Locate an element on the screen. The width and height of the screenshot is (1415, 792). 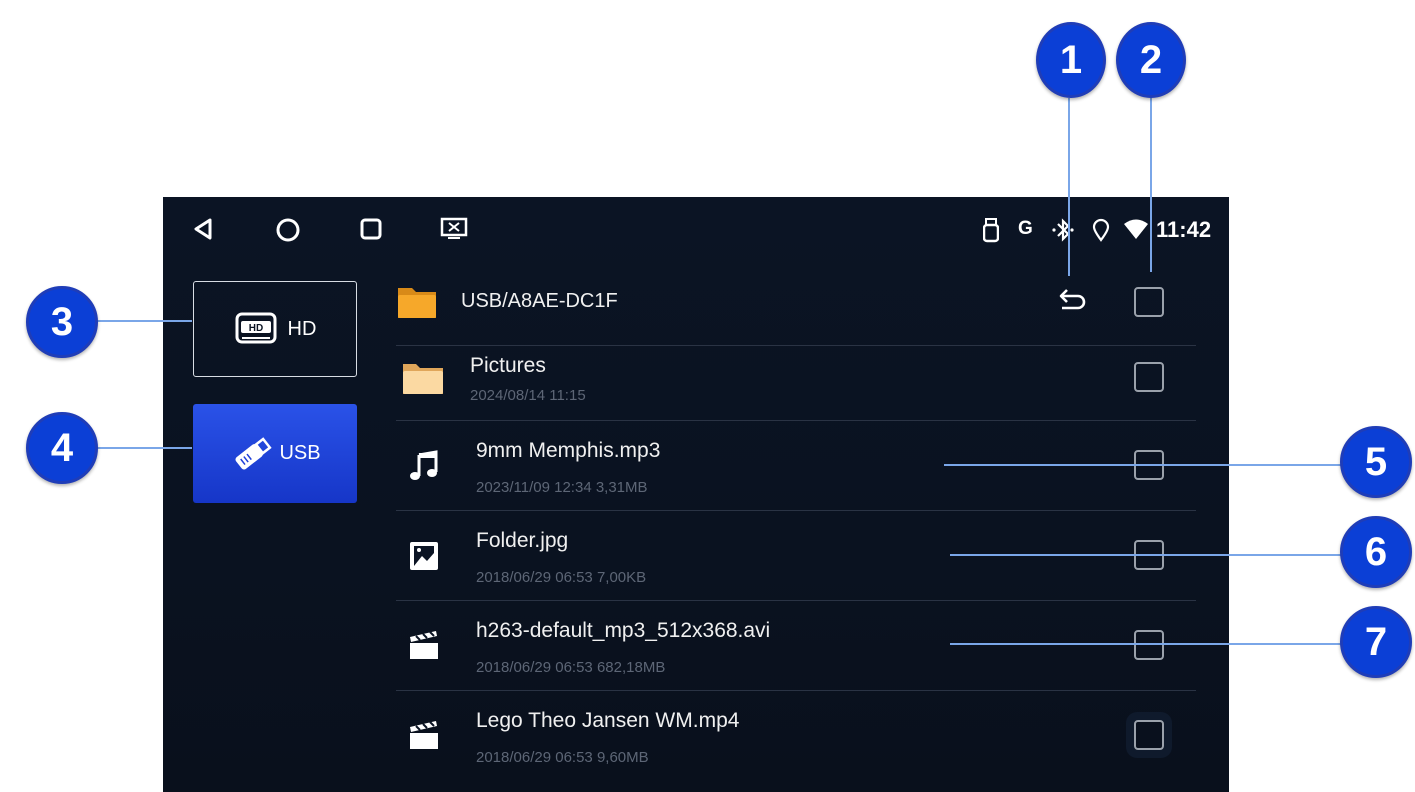
file-name: Folder.jpg is located at coordinates (522, 540).